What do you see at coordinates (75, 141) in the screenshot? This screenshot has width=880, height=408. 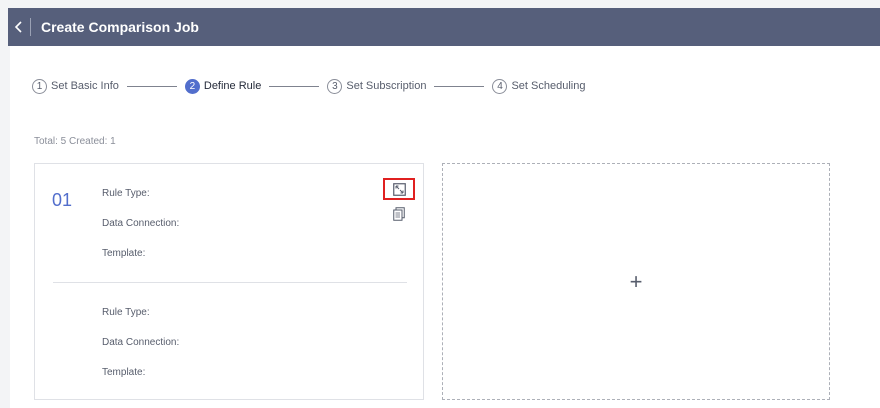 I see `rule-count-summary: Total: 5 Created: 1` at bounding box center [75, 141].